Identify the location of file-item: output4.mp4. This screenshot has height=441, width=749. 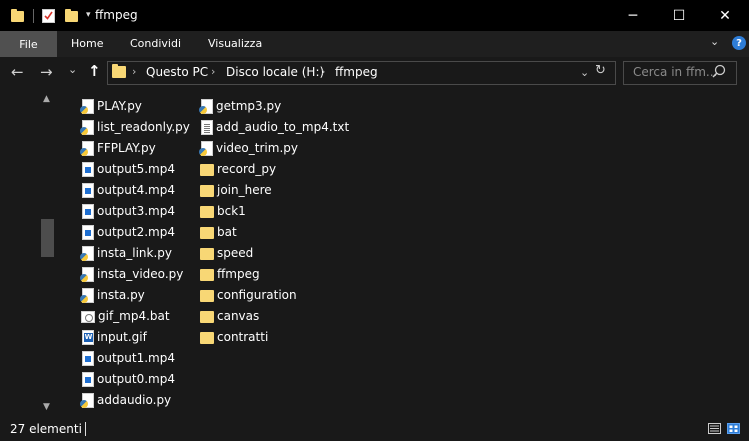
(128, 190).